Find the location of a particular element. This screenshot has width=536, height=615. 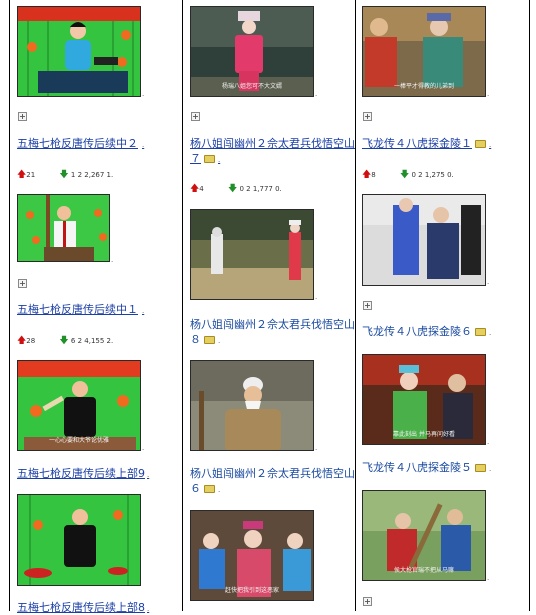

video-caption: 靠此刻出 并马再问好看 is located at coordinates (424, 434).